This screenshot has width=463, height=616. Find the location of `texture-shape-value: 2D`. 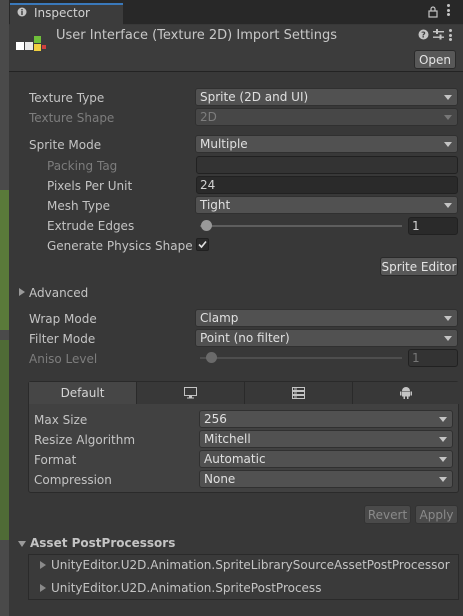

texture-shape-value: 2D is located at coordinates (208, 117).